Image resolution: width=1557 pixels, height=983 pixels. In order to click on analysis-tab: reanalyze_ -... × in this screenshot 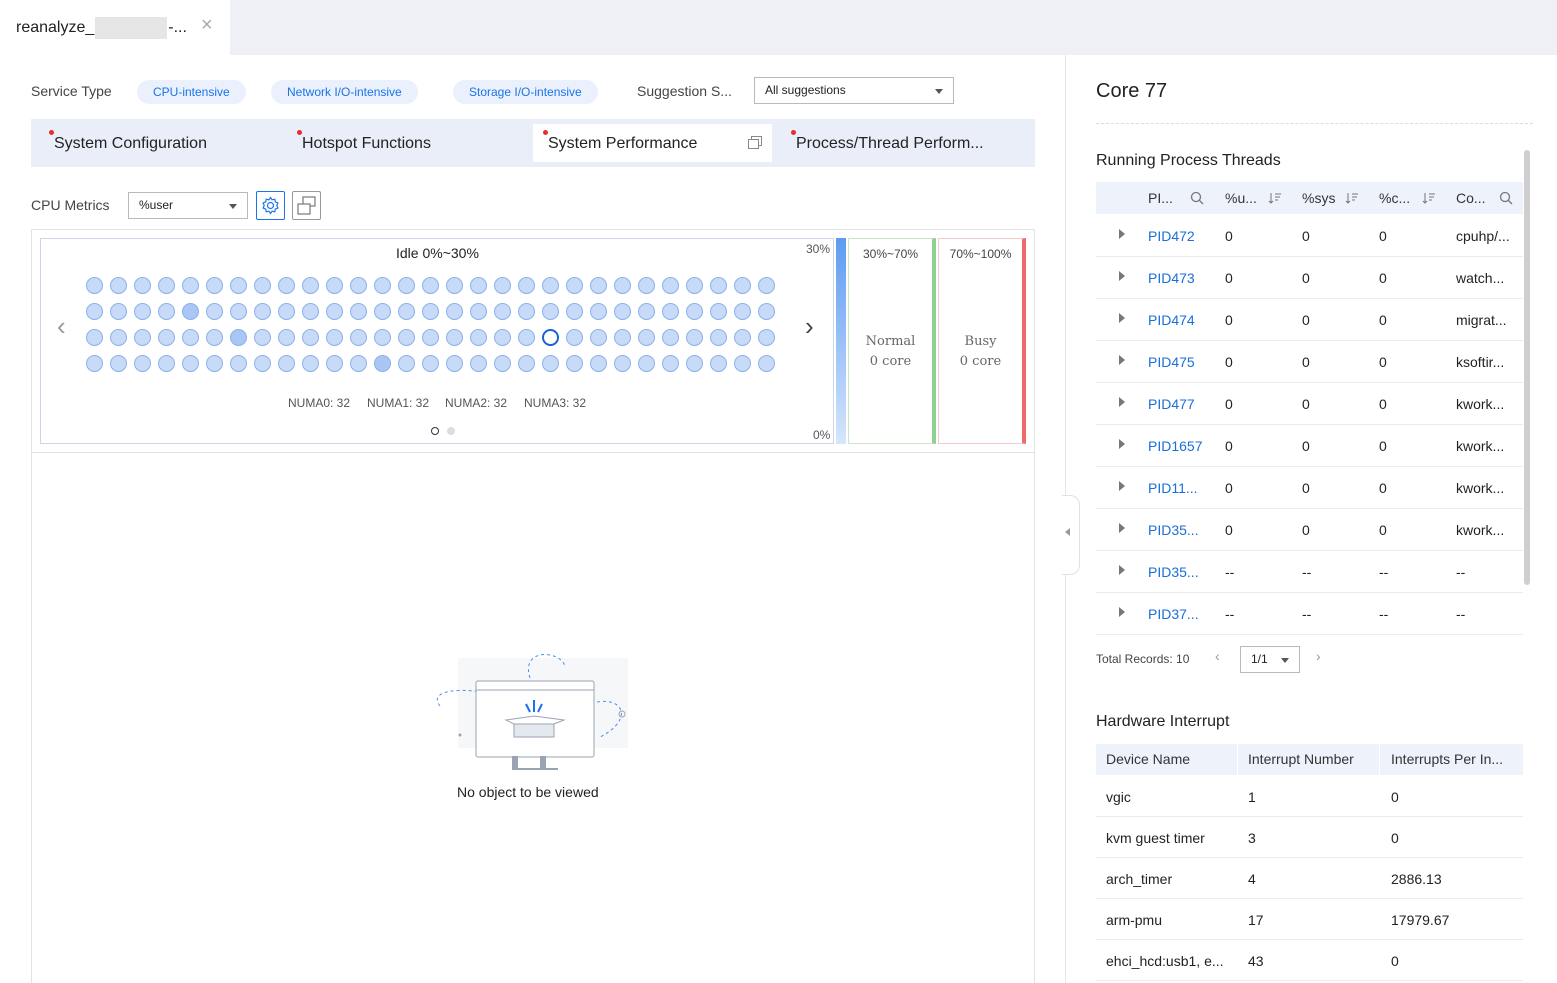, I will do `click(115, 27)`.